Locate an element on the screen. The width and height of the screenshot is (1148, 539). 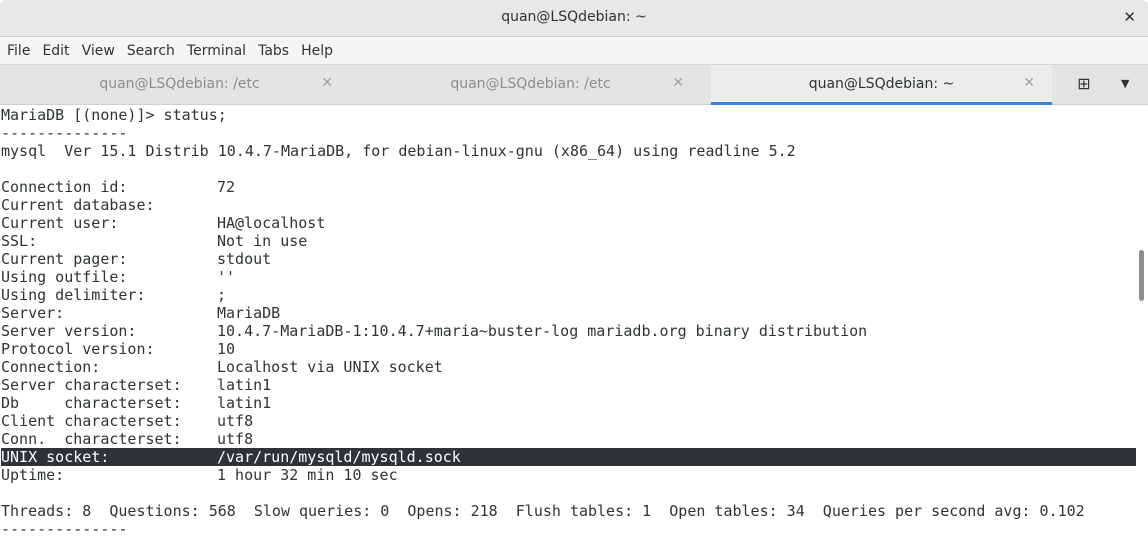
line-value: ; is located at coordinates (222, 295).